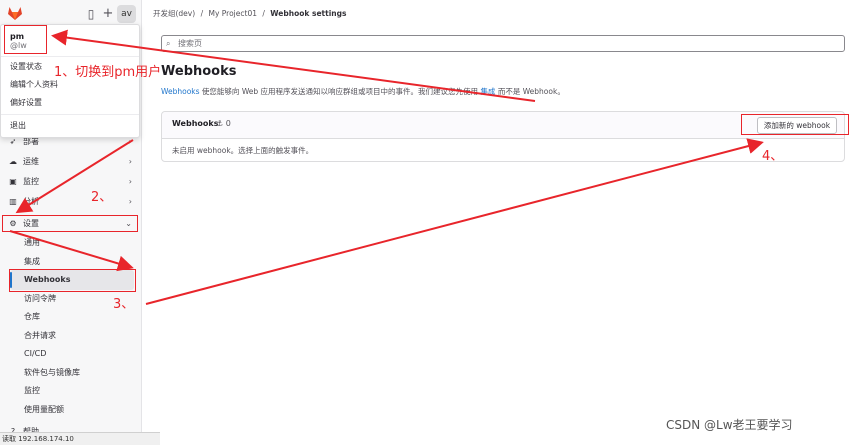 The height and width of the screenshot is (445, 865). I want to click on annotation-step-3: 3、, so click(124, 304).